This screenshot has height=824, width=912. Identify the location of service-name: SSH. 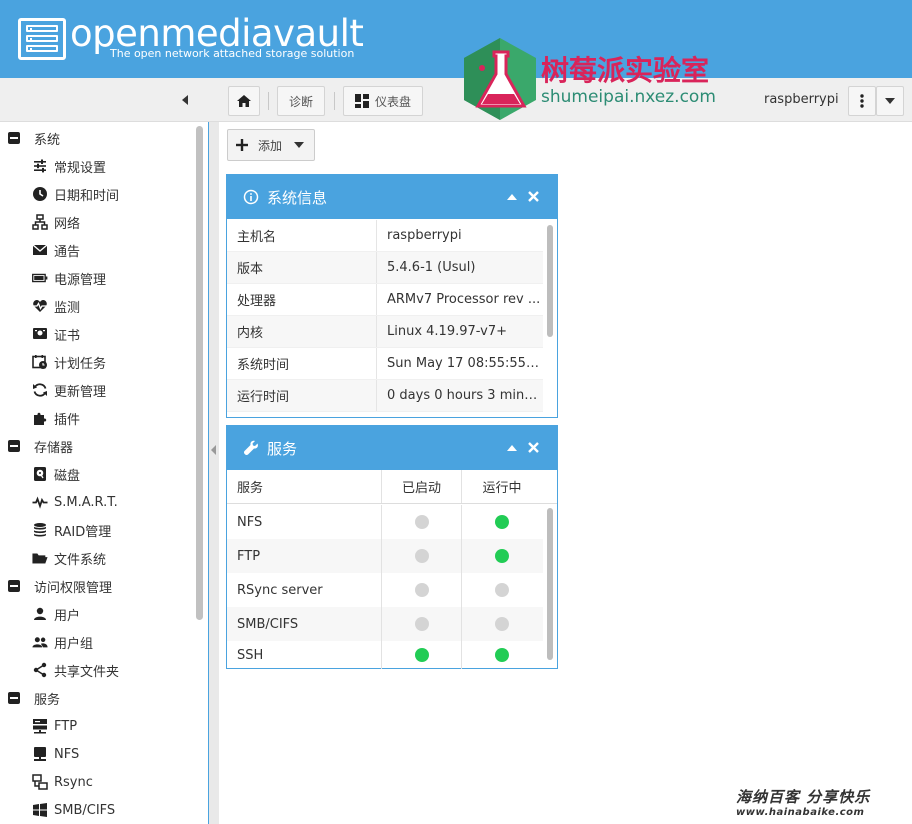
(304, 655).